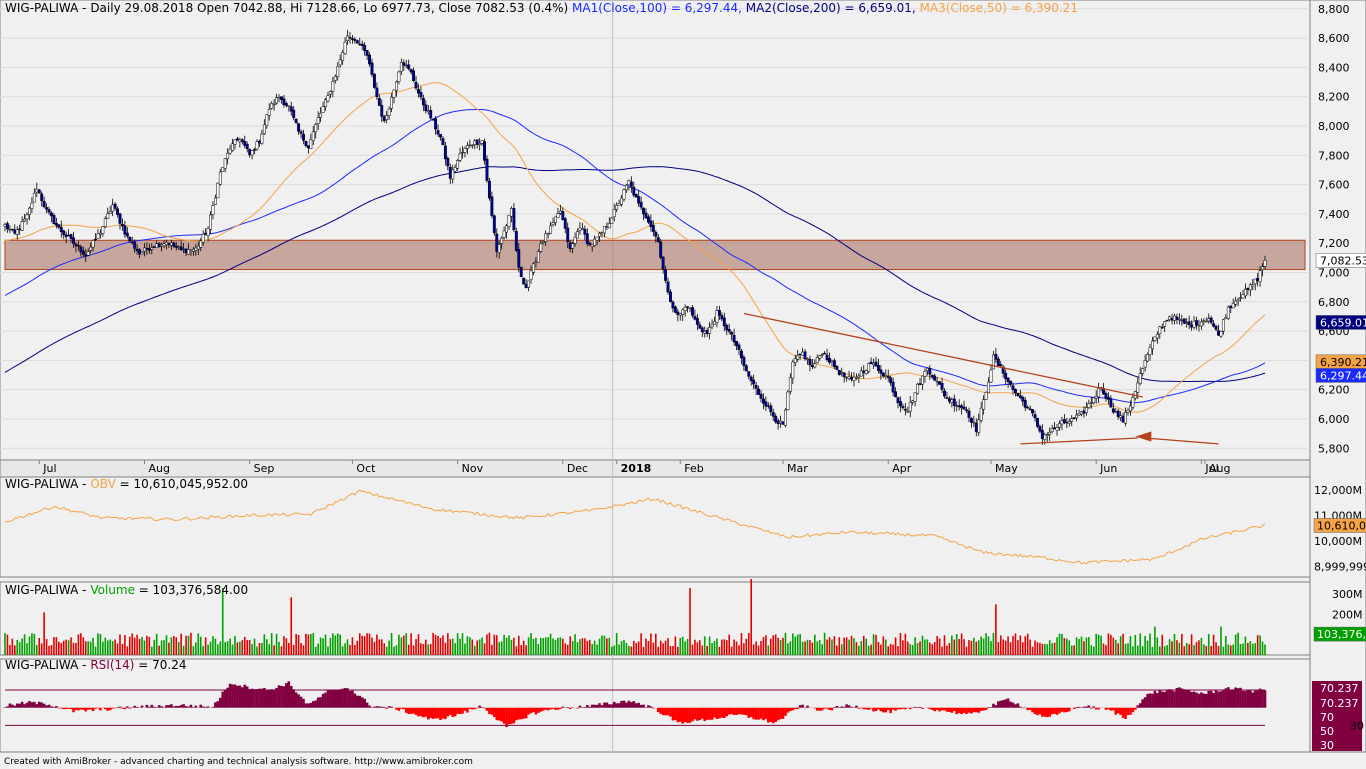 The width and height of the screenshot is (1366, 769). Describe the element at coordinates (1334, 302) in the screenshot. I see `price-tick-label: 6,800` at that location.